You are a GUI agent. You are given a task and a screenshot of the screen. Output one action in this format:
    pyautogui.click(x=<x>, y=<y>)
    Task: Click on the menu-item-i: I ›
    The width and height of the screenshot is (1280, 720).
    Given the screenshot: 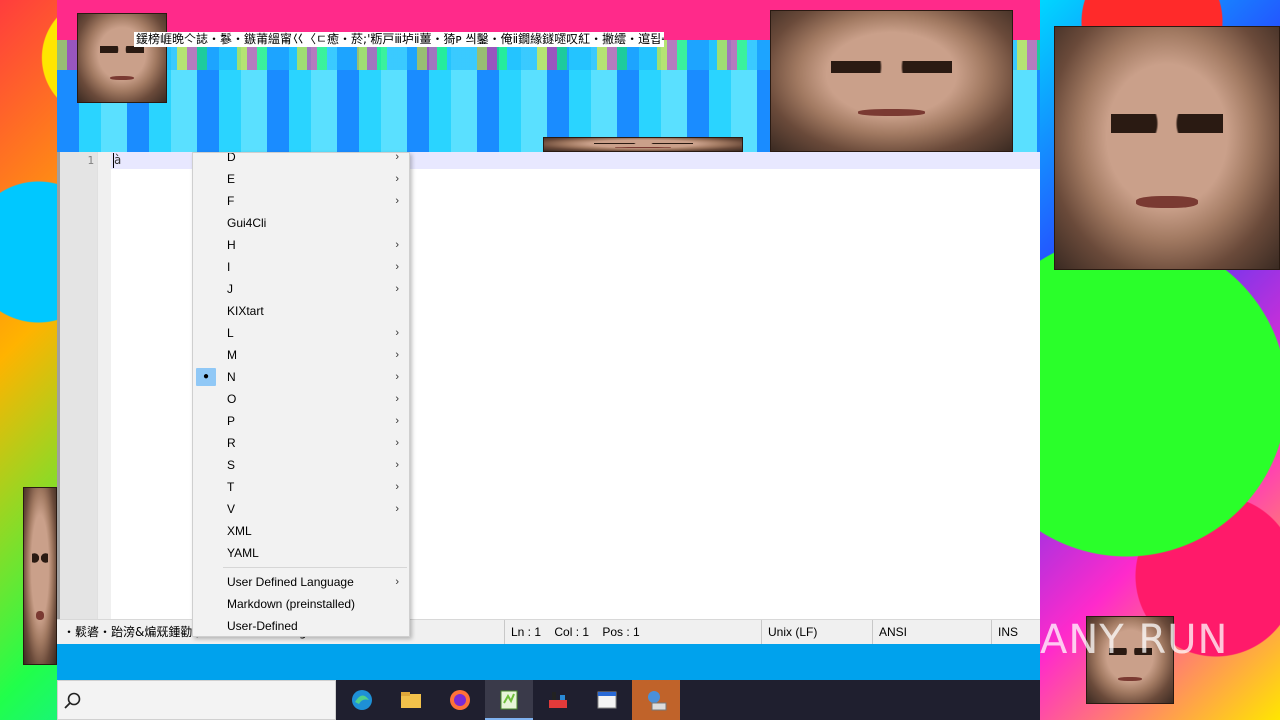 What is the action you would take?
    pyautogui.click(x=301, y=267)
    